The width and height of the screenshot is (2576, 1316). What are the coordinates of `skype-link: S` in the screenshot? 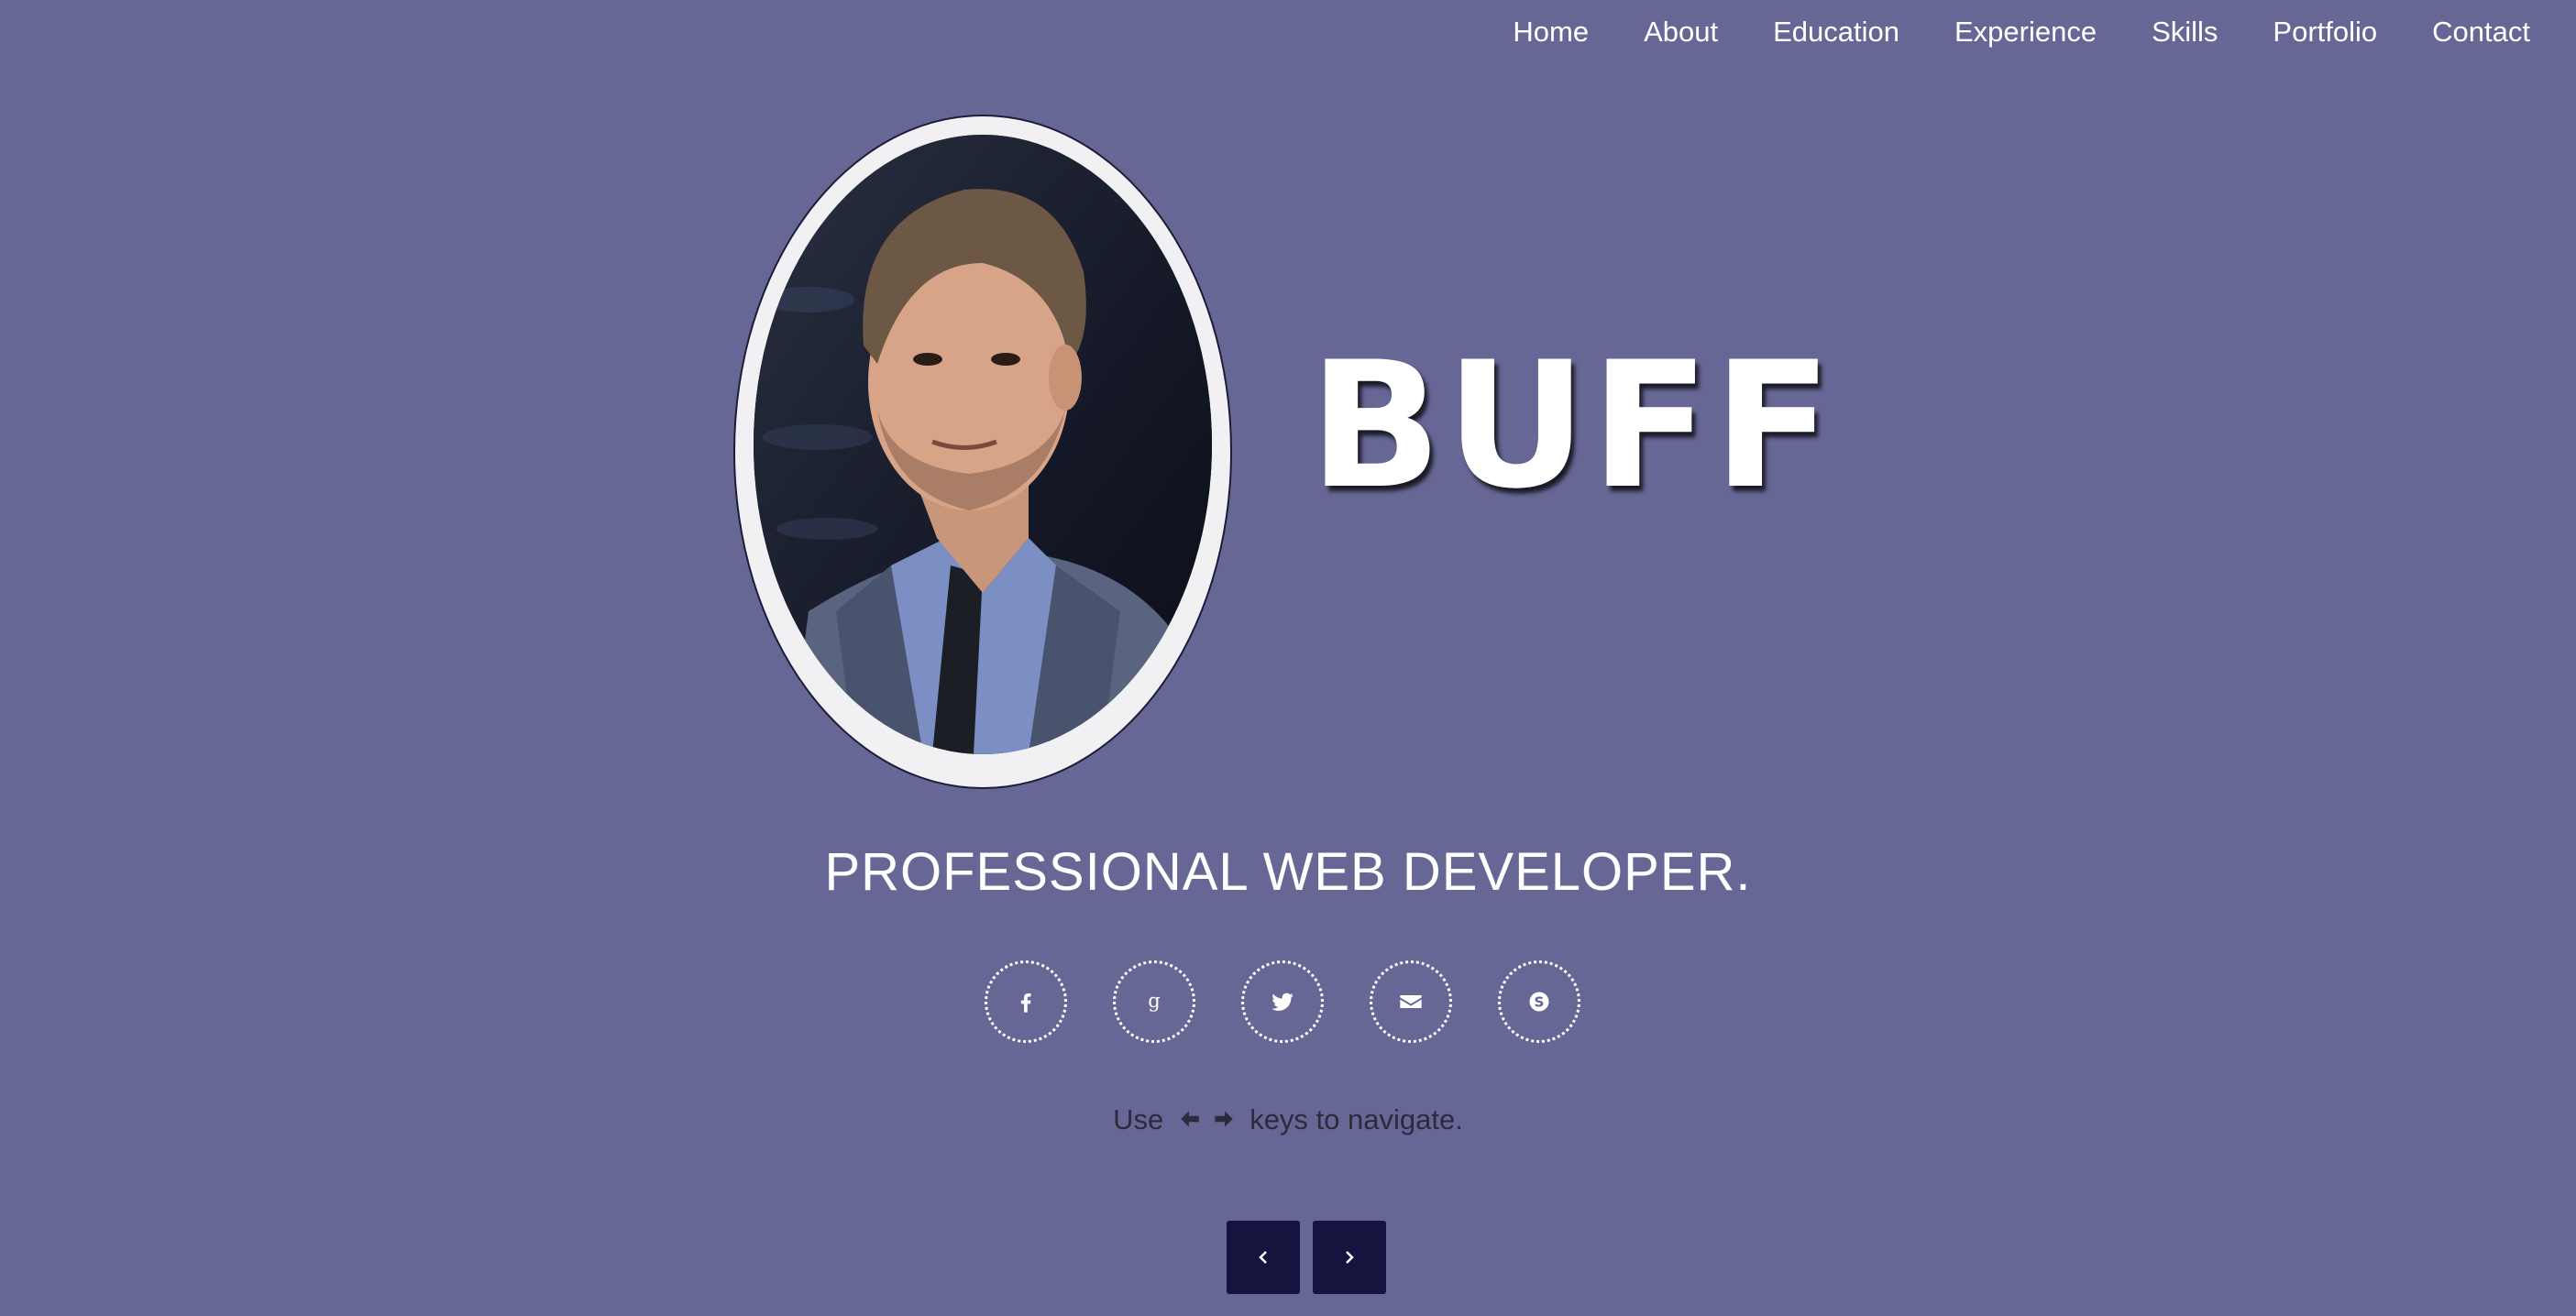 It's located at (1539, 1001).